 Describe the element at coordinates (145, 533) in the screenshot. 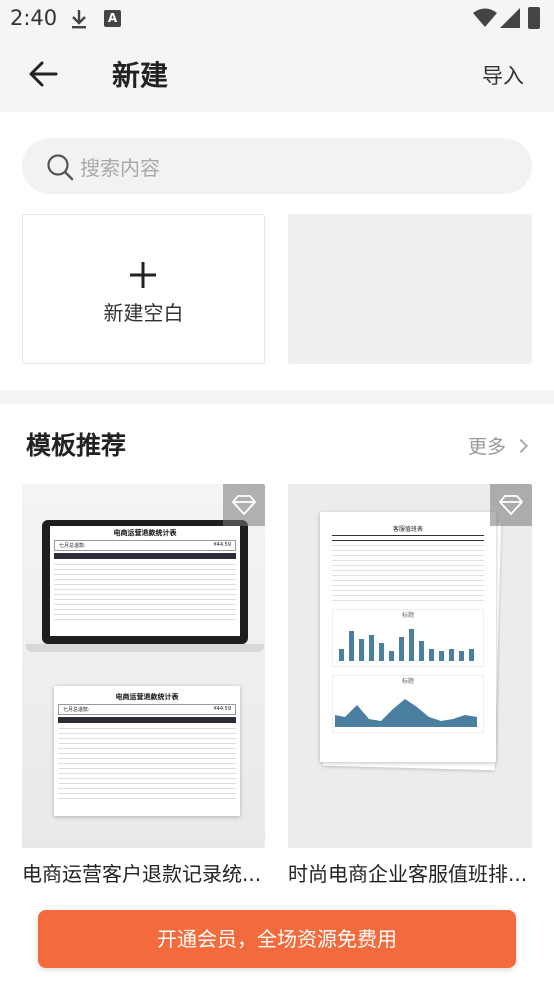

I see `thumb-title: 电商运营退款统计表` at that location.